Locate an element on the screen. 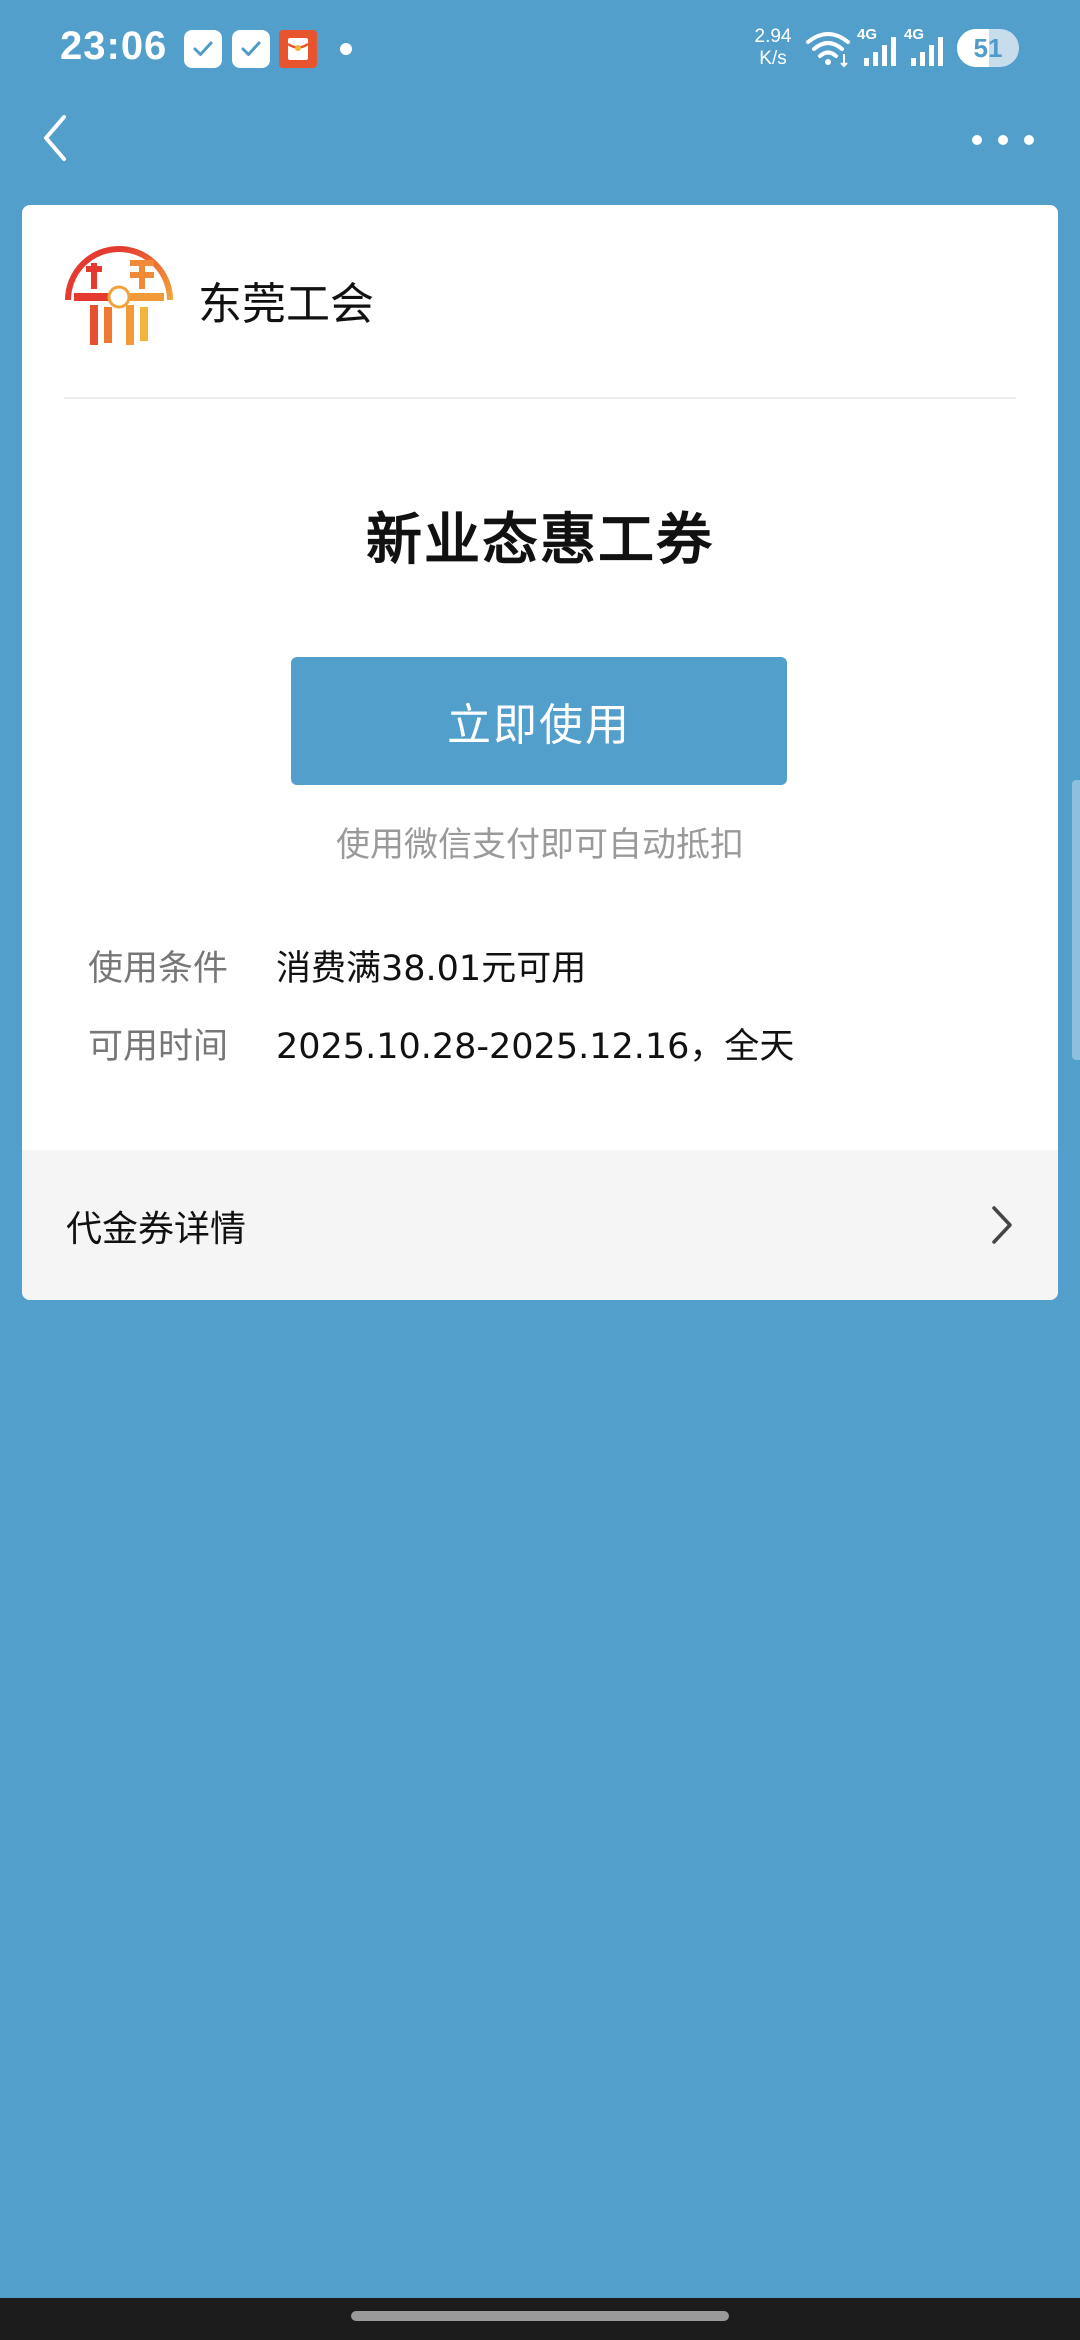 This screenshot has width=1080, height=2340. merchant-name: 东莞工会 is located at coordinates (286, 304).